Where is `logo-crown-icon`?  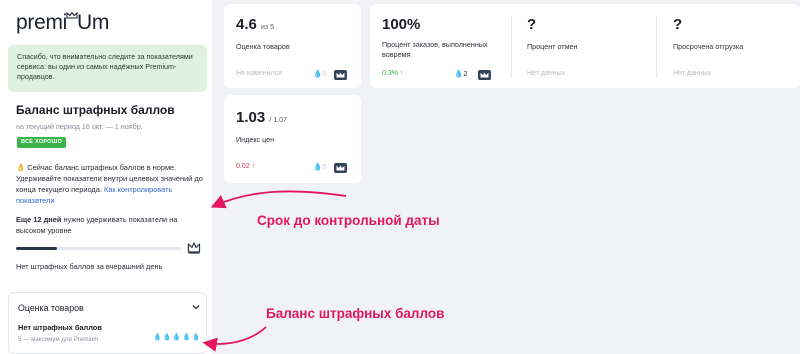
logo-crown-icon is located at coordinates (72, 15).